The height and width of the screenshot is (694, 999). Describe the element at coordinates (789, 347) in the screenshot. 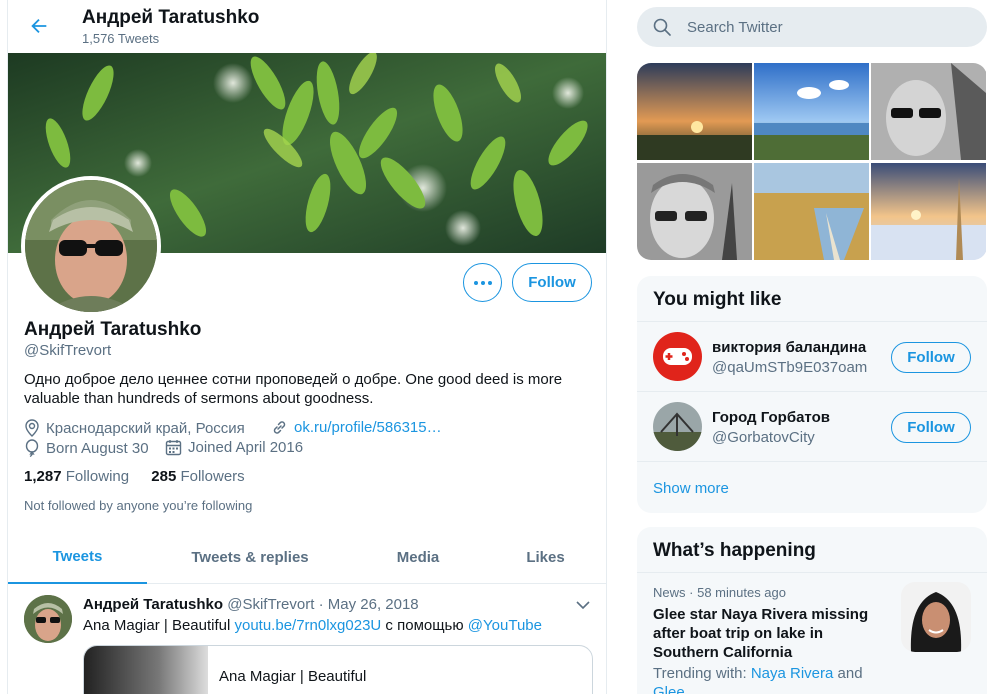

I see `suggested-user-name: виктория баландина` at that location.